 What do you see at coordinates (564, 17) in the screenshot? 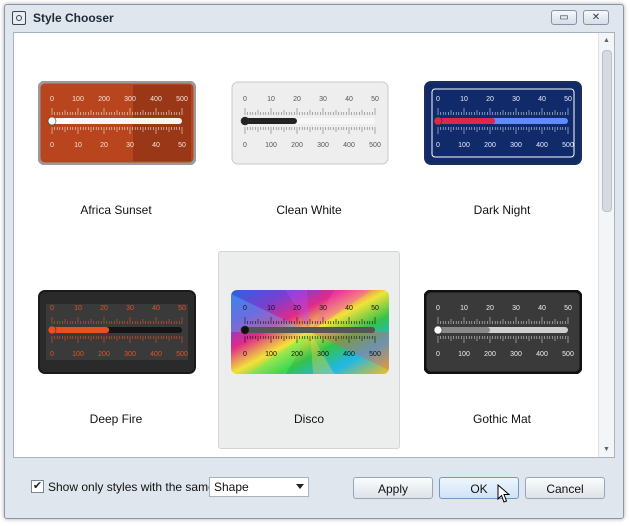
I see `restore-button: ▭` at bounding box center [564, 17].